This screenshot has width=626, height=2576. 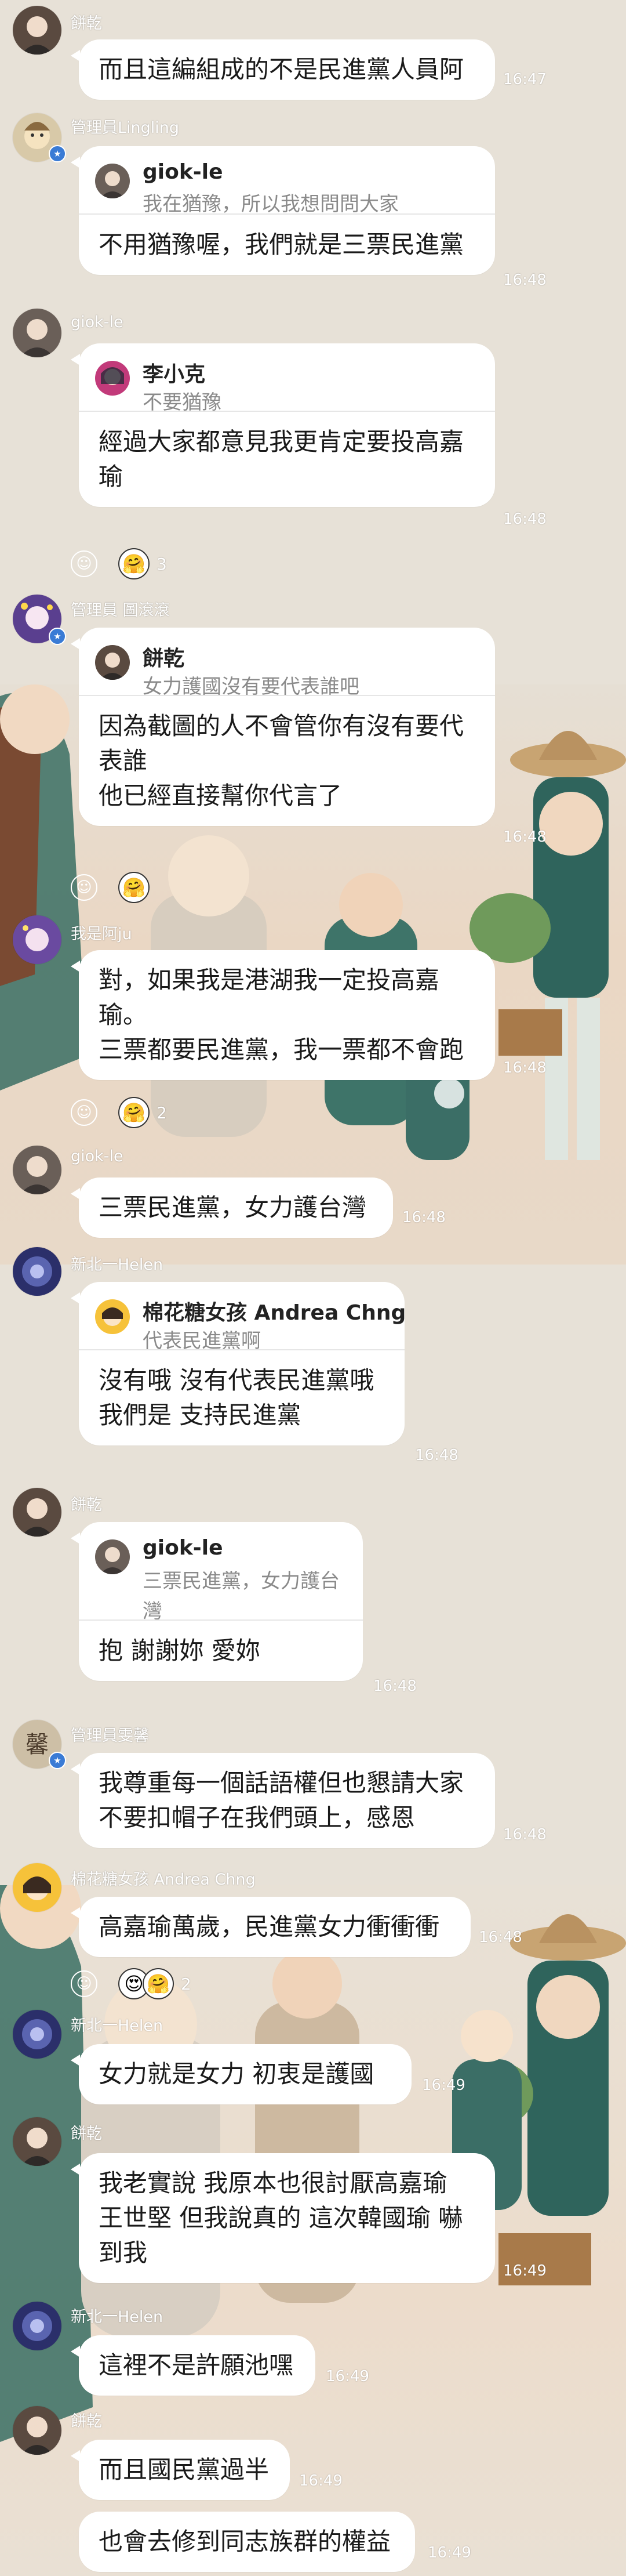 I want to click on reaction-bar: ☺ 🤗 3, so click(x=119, y=563).